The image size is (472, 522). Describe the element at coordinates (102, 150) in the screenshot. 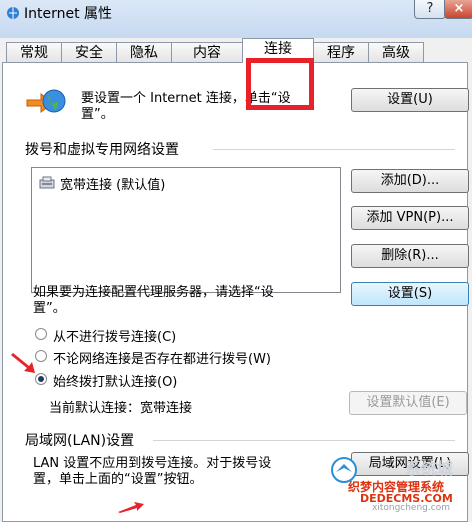

I see `dialup-section-title: 拨号和虚拟专用网络设置` at that location.